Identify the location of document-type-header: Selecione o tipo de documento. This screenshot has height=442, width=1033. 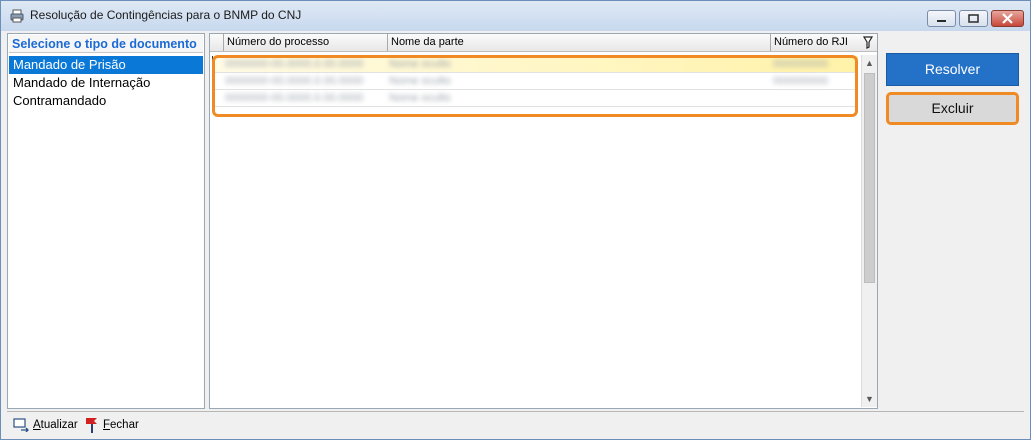
(106, 44).